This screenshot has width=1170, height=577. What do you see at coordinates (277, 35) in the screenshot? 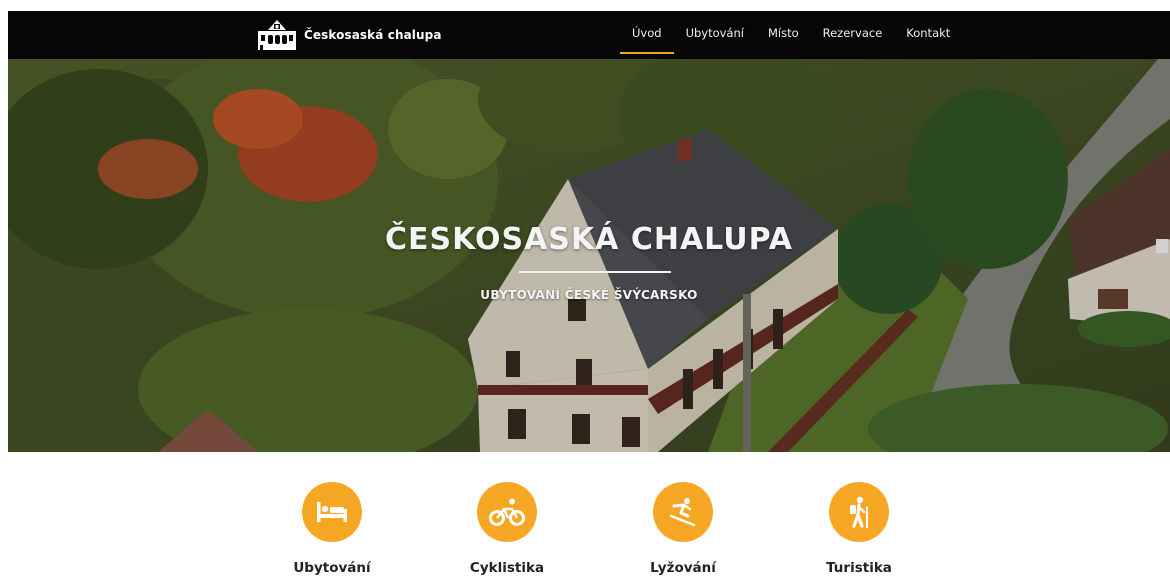
I see `house-logo-icon` at bounding box center [277, 35].